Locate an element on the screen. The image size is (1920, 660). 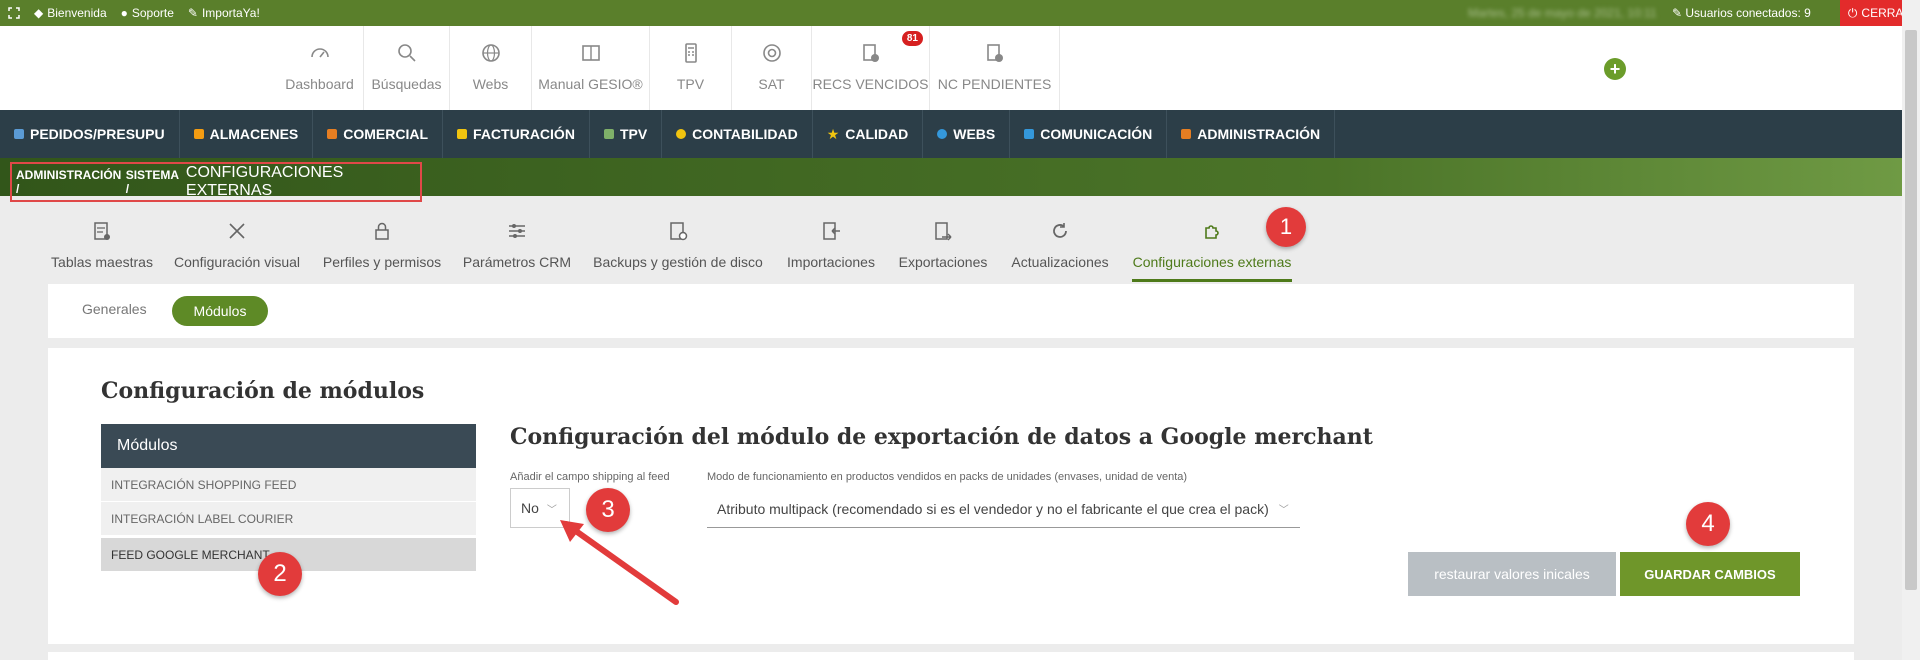
refresh-icon is located at coordinates (1060, 230).